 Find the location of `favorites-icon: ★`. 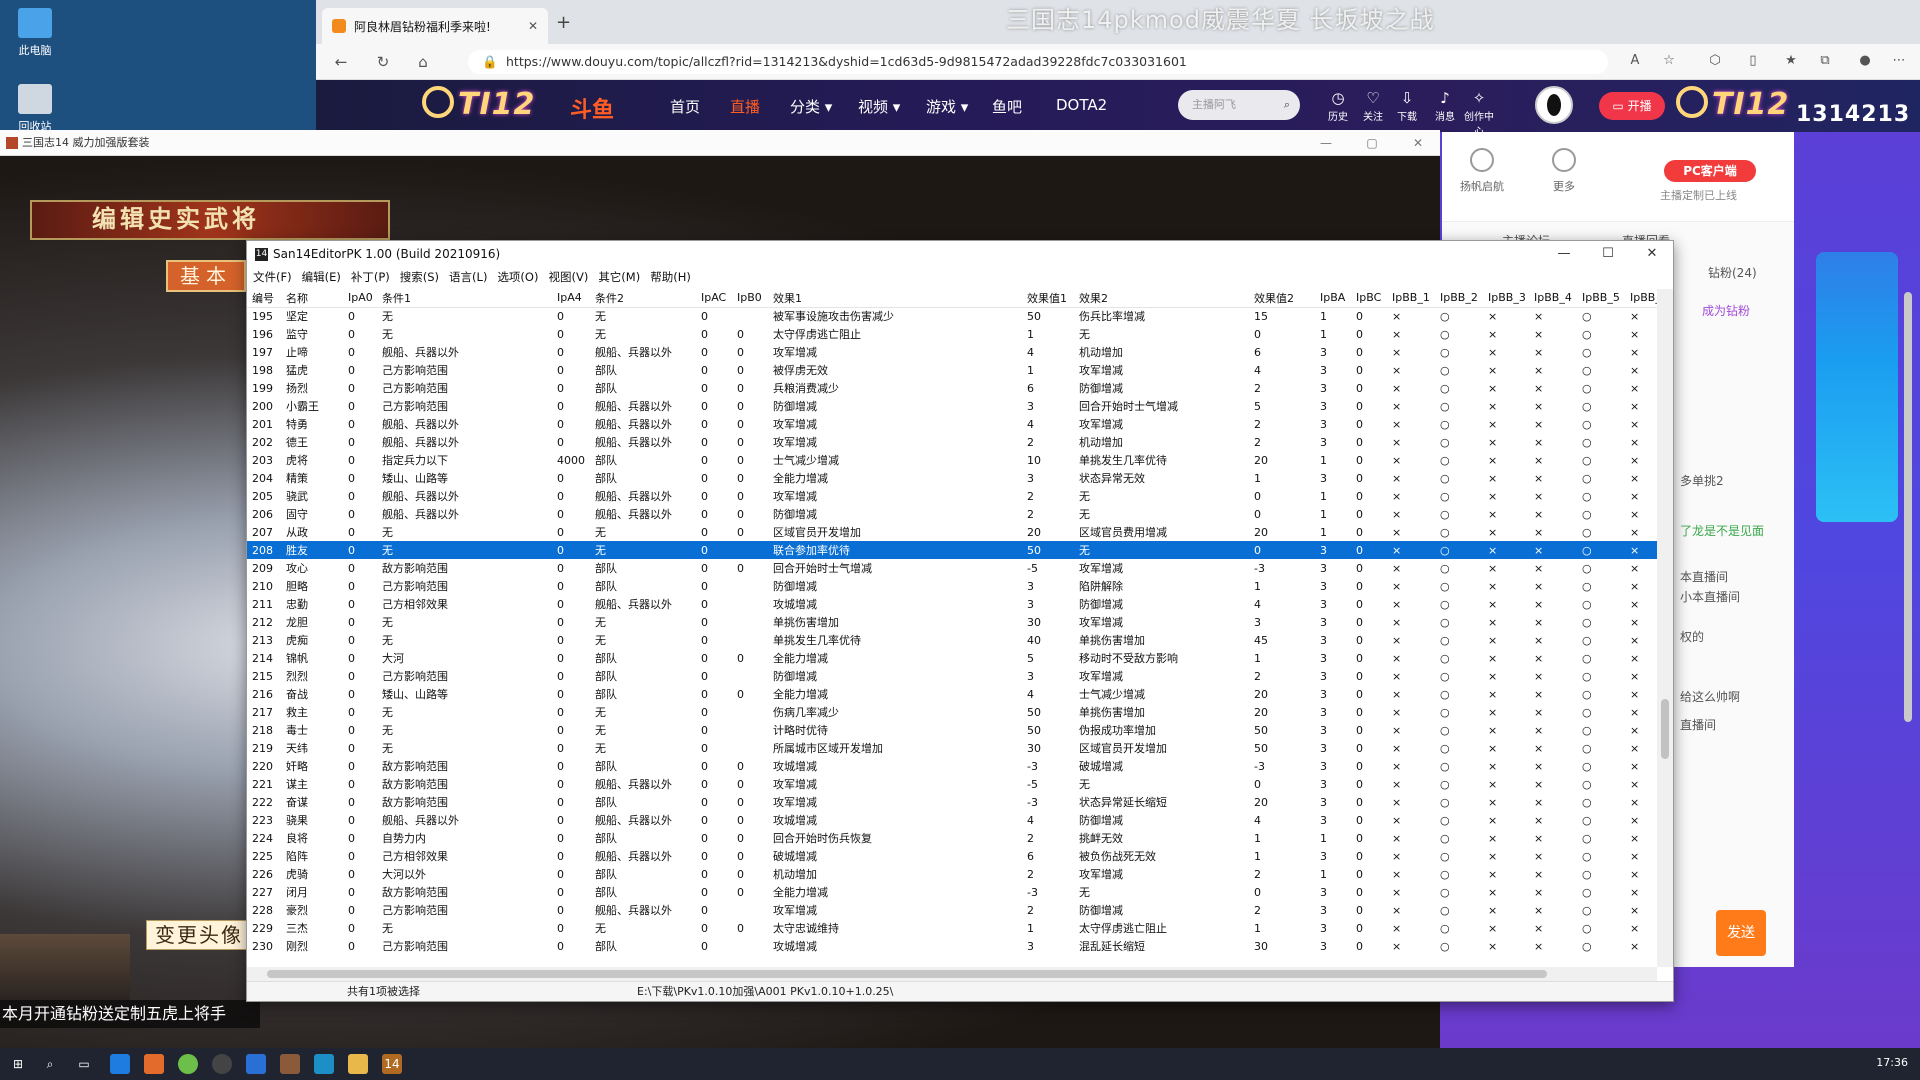

favorites-icon: ★ is located at coordinates (1791, 62).